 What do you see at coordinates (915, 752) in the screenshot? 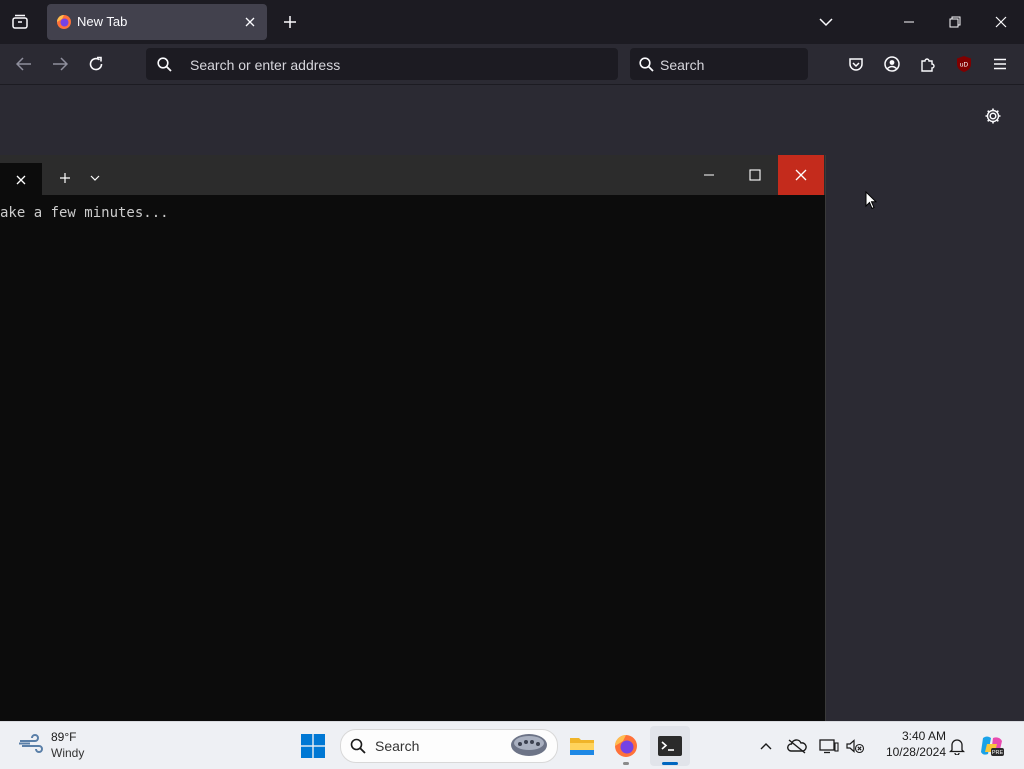
I see `clock-date: 10/28/2024` at bounding box center [915, 752].